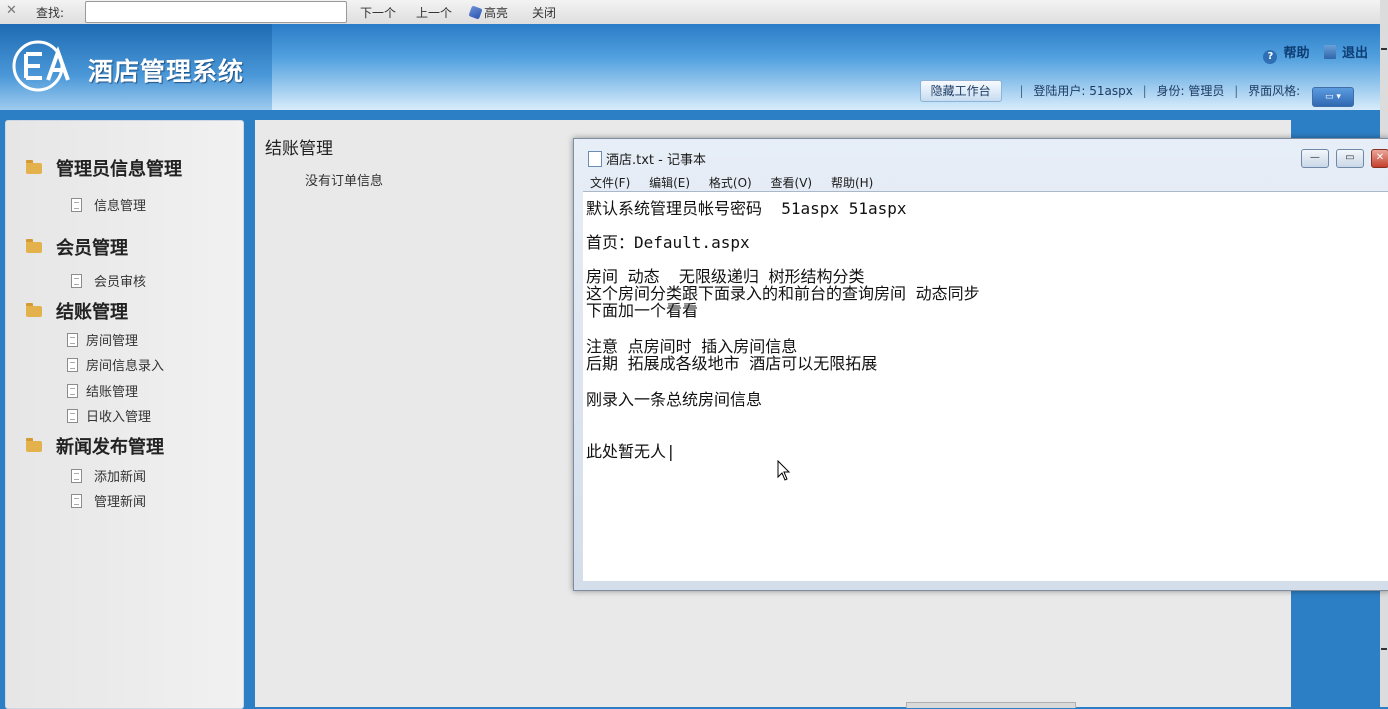  Describe the element at coordinates (692, 346) in the screenshot. I see `text-line: 注意 点房间时 插入房间信息` at that location.